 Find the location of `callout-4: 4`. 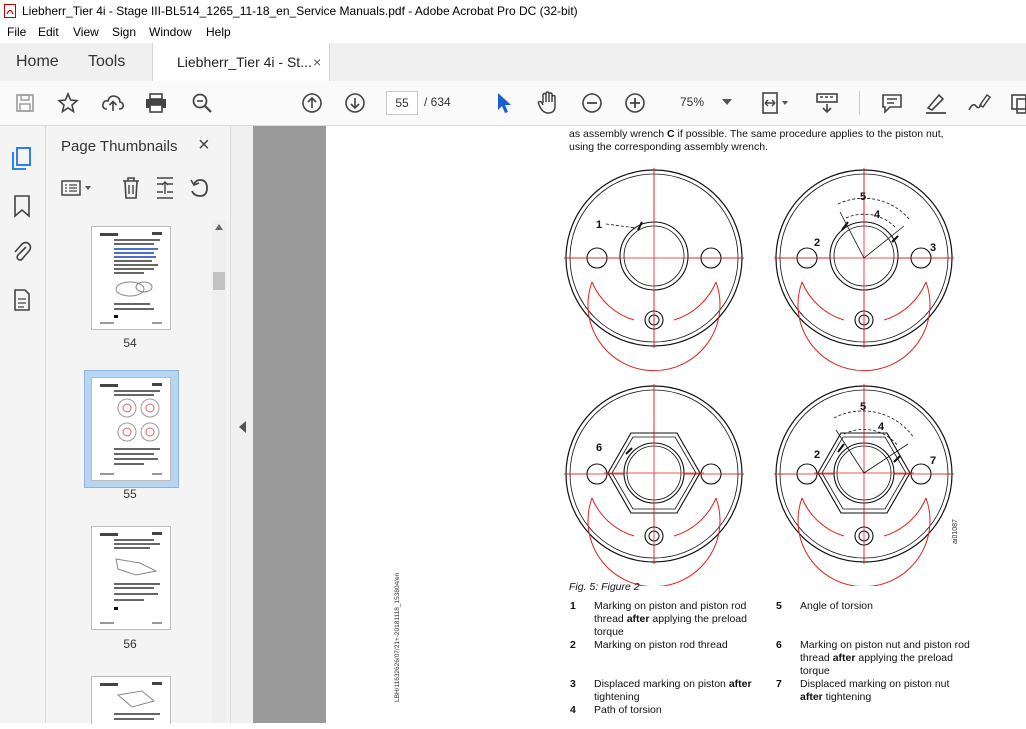

callout-4: 4 is located at coordinates (877, 215).